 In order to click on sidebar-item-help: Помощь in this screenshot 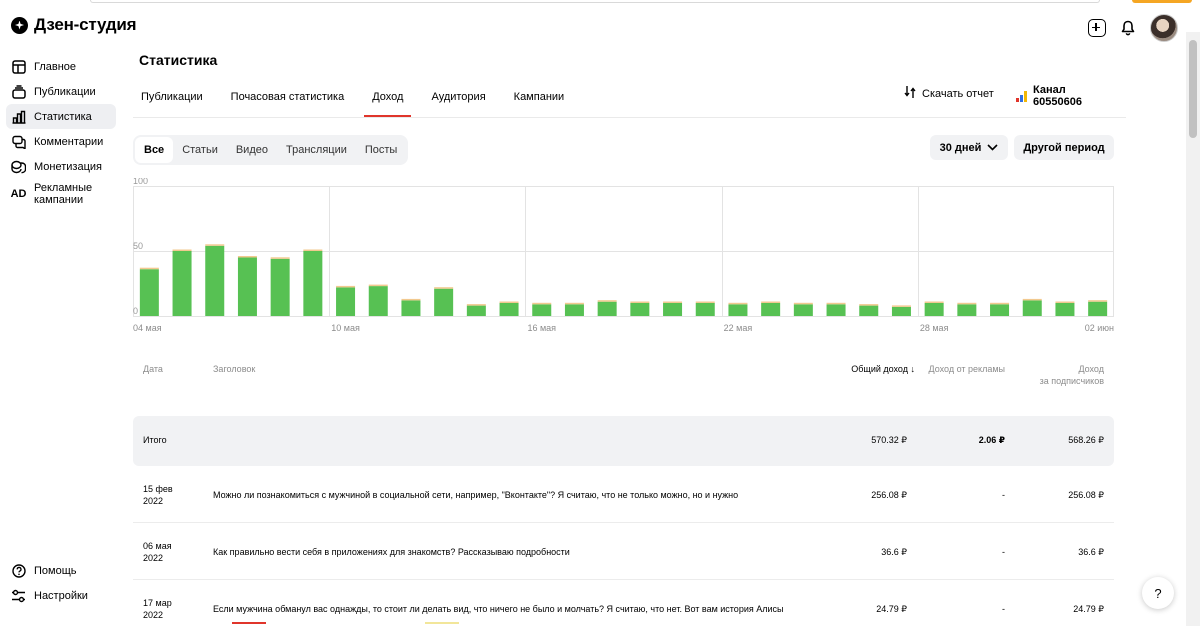, I will do `click(61, 570)`.